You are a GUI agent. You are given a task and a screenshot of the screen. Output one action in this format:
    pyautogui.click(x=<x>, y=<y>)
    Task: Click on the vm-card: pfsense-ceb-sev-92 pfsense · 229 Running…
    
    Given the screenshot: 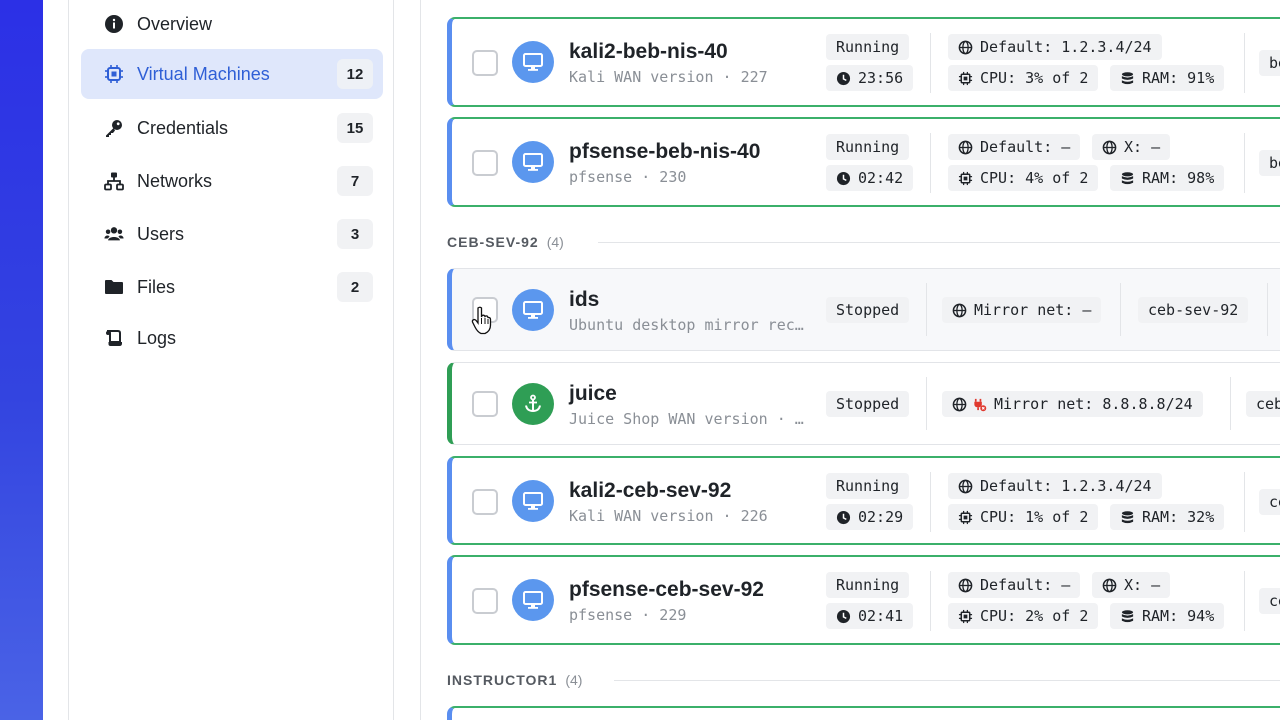 What is the action you would take?
    pyautogui.click(x=863, y=600)
    